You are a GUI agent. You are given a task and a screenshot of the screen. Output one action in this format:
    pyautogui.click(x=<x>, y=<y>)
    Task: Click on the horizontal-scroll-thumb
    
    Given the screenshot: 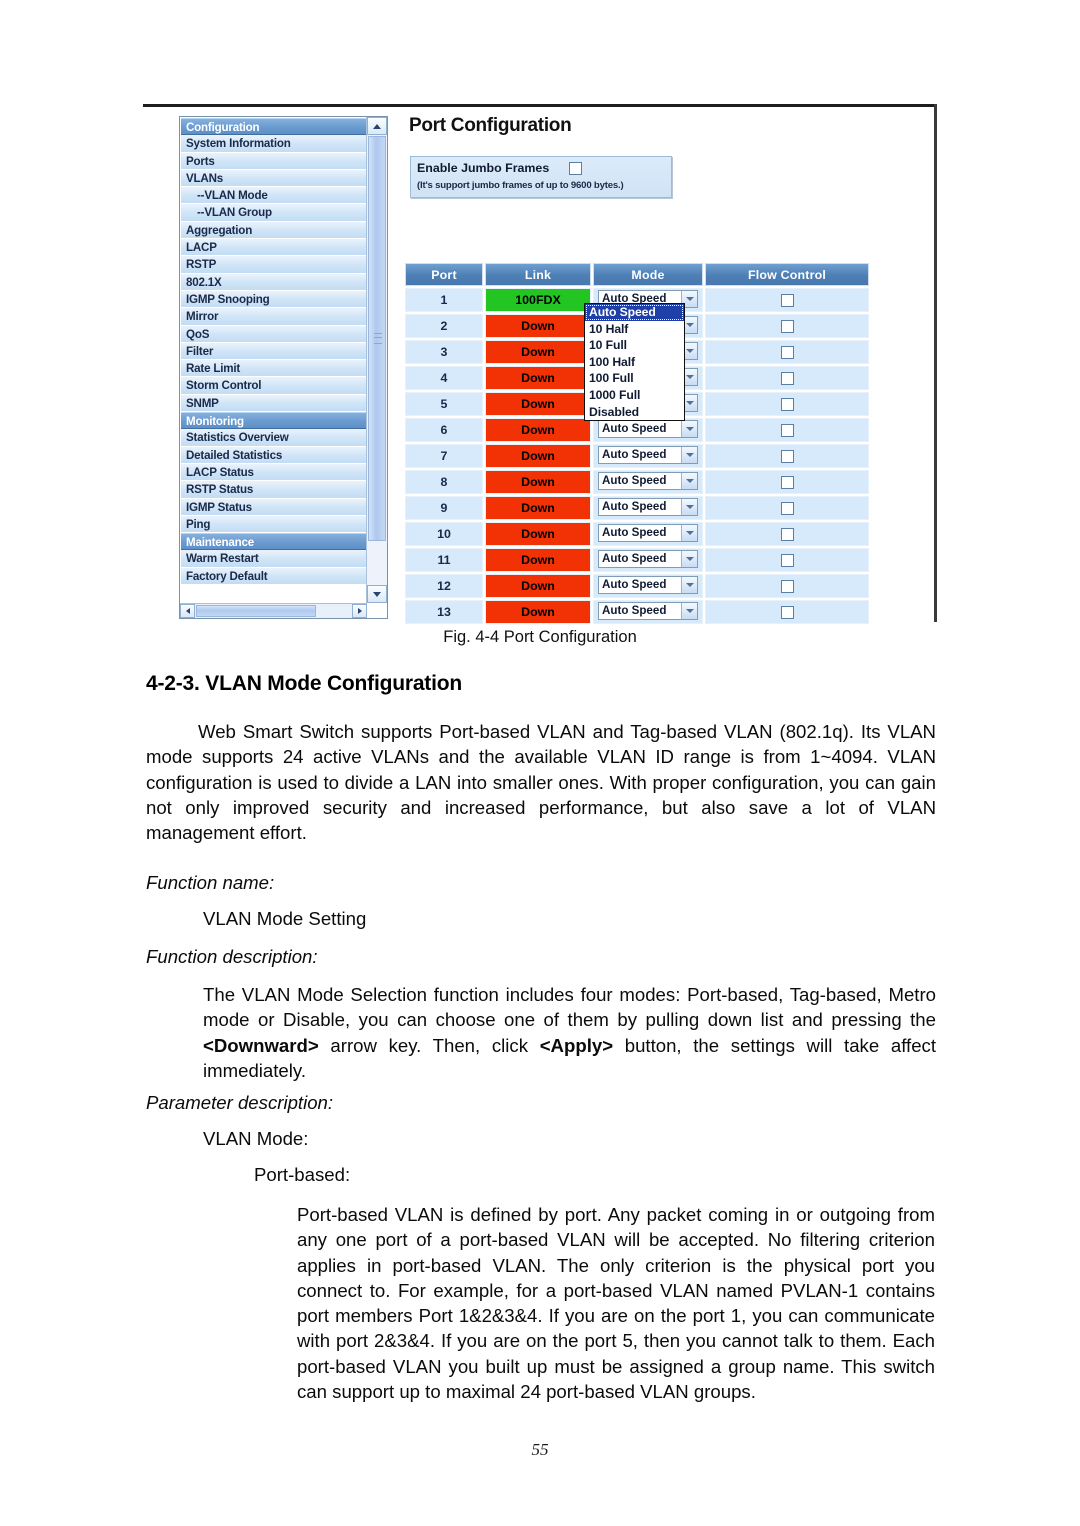 What is the action you would take?
    pyautogui.click(x=256, y=611)
    